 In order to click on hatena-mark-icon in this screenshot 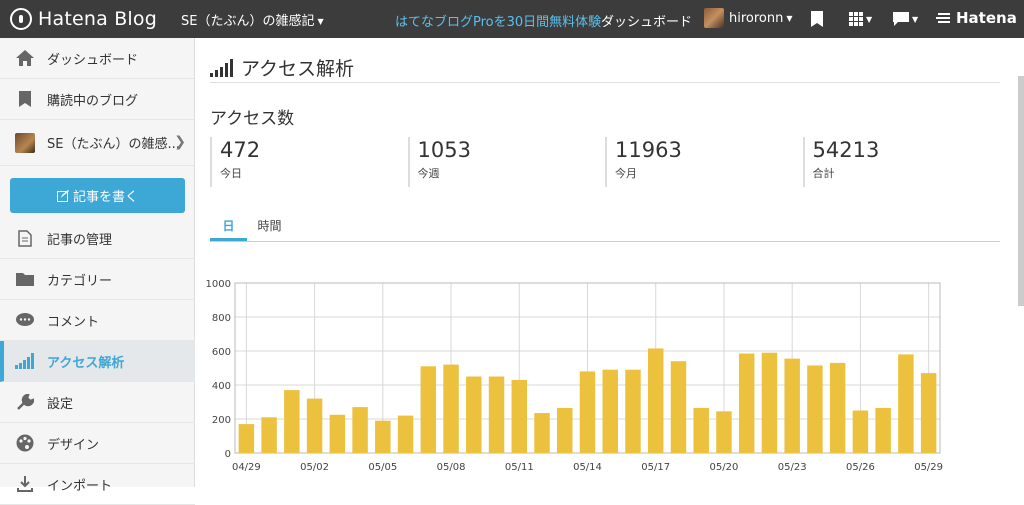, I will do `click(943, 18)`.